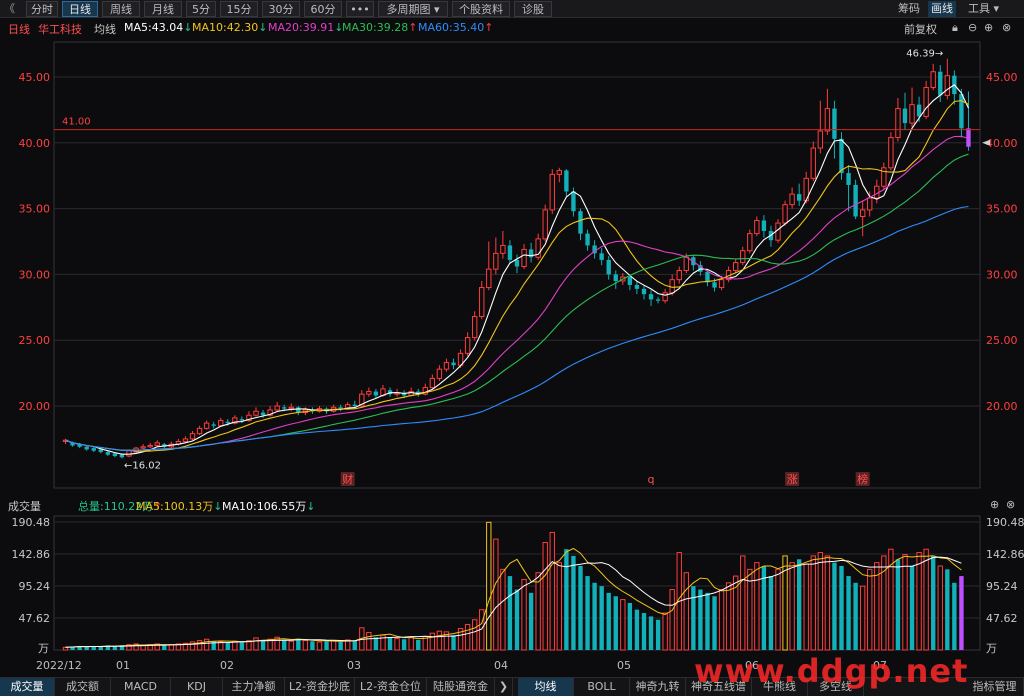 This screenshot has height=696, width=1024. What do you see at coordinates (311, 506) in the screenshot?
I see `arrow-down-icon: ↓` at bounding box center [311, 506].